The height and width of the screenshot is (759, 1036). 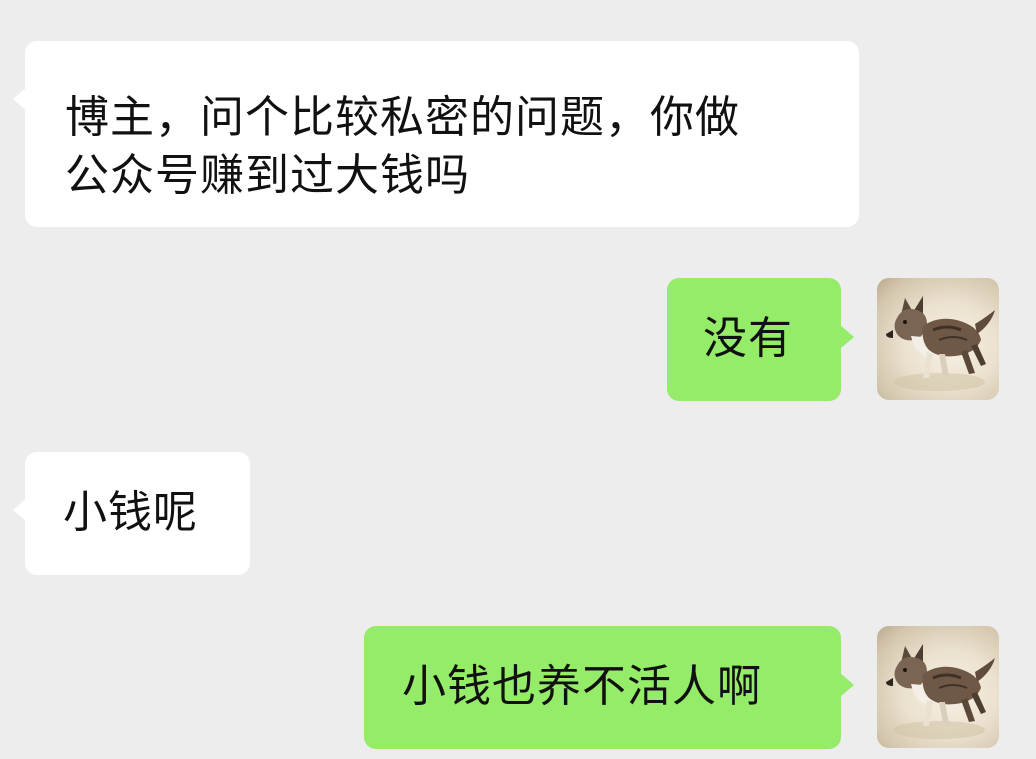 What do you see at coordinates (402, 146) in the screenshot?
I see `message-text: 博主，问个比较私密的问题，你做 公众号赚到过大钱吗` at bounding box center [402, 146].